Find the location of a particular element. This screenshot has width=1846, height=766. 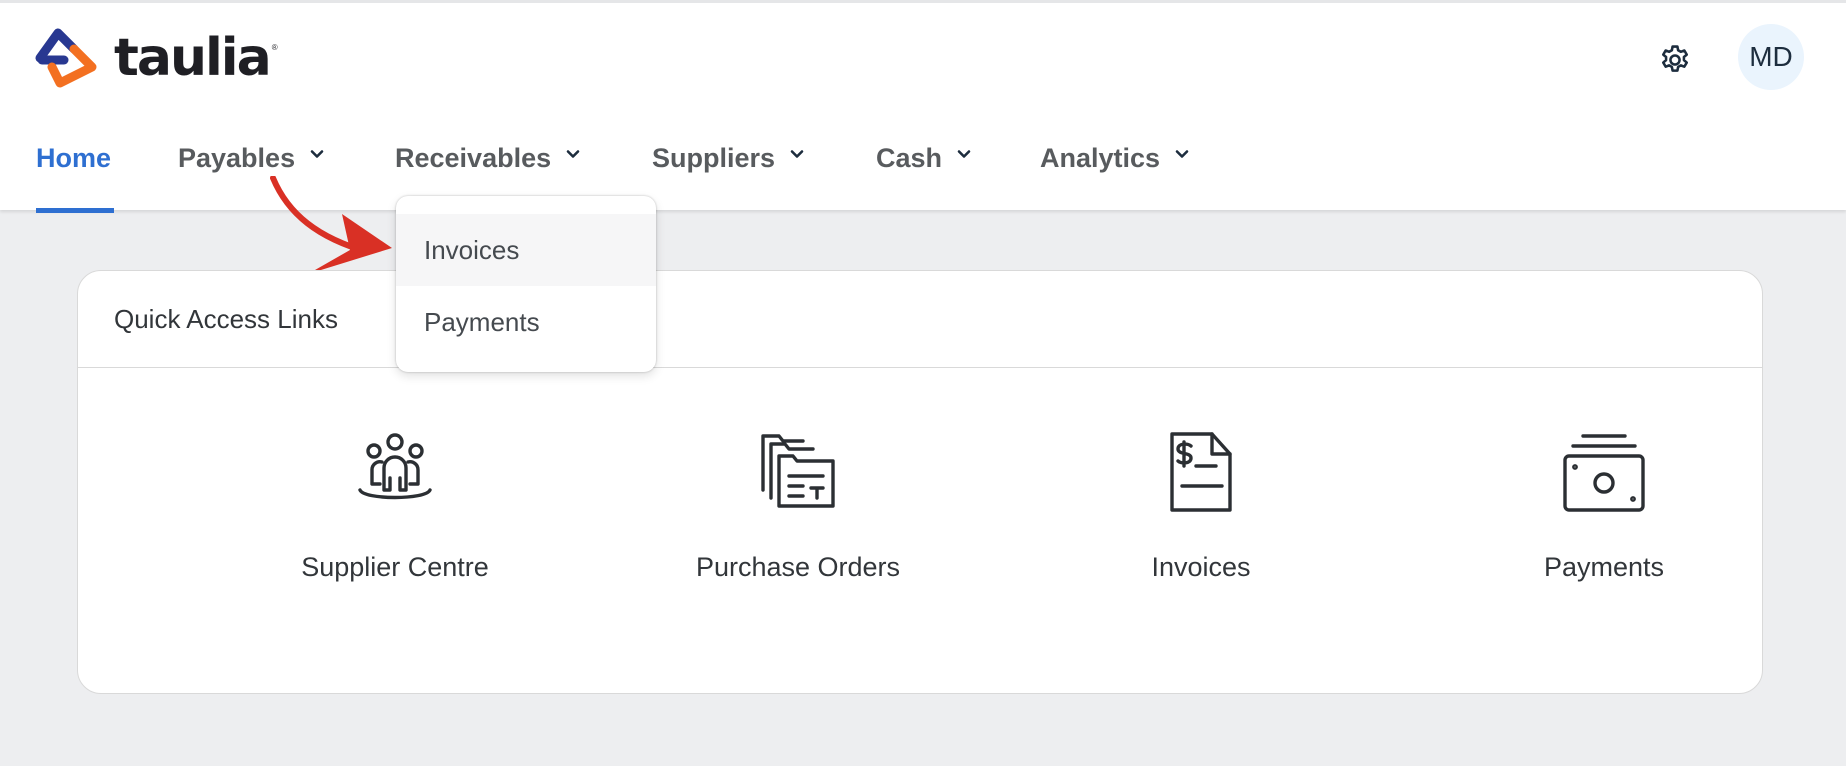

logo-wordmark: taulia is located at coordinates (193, 58).